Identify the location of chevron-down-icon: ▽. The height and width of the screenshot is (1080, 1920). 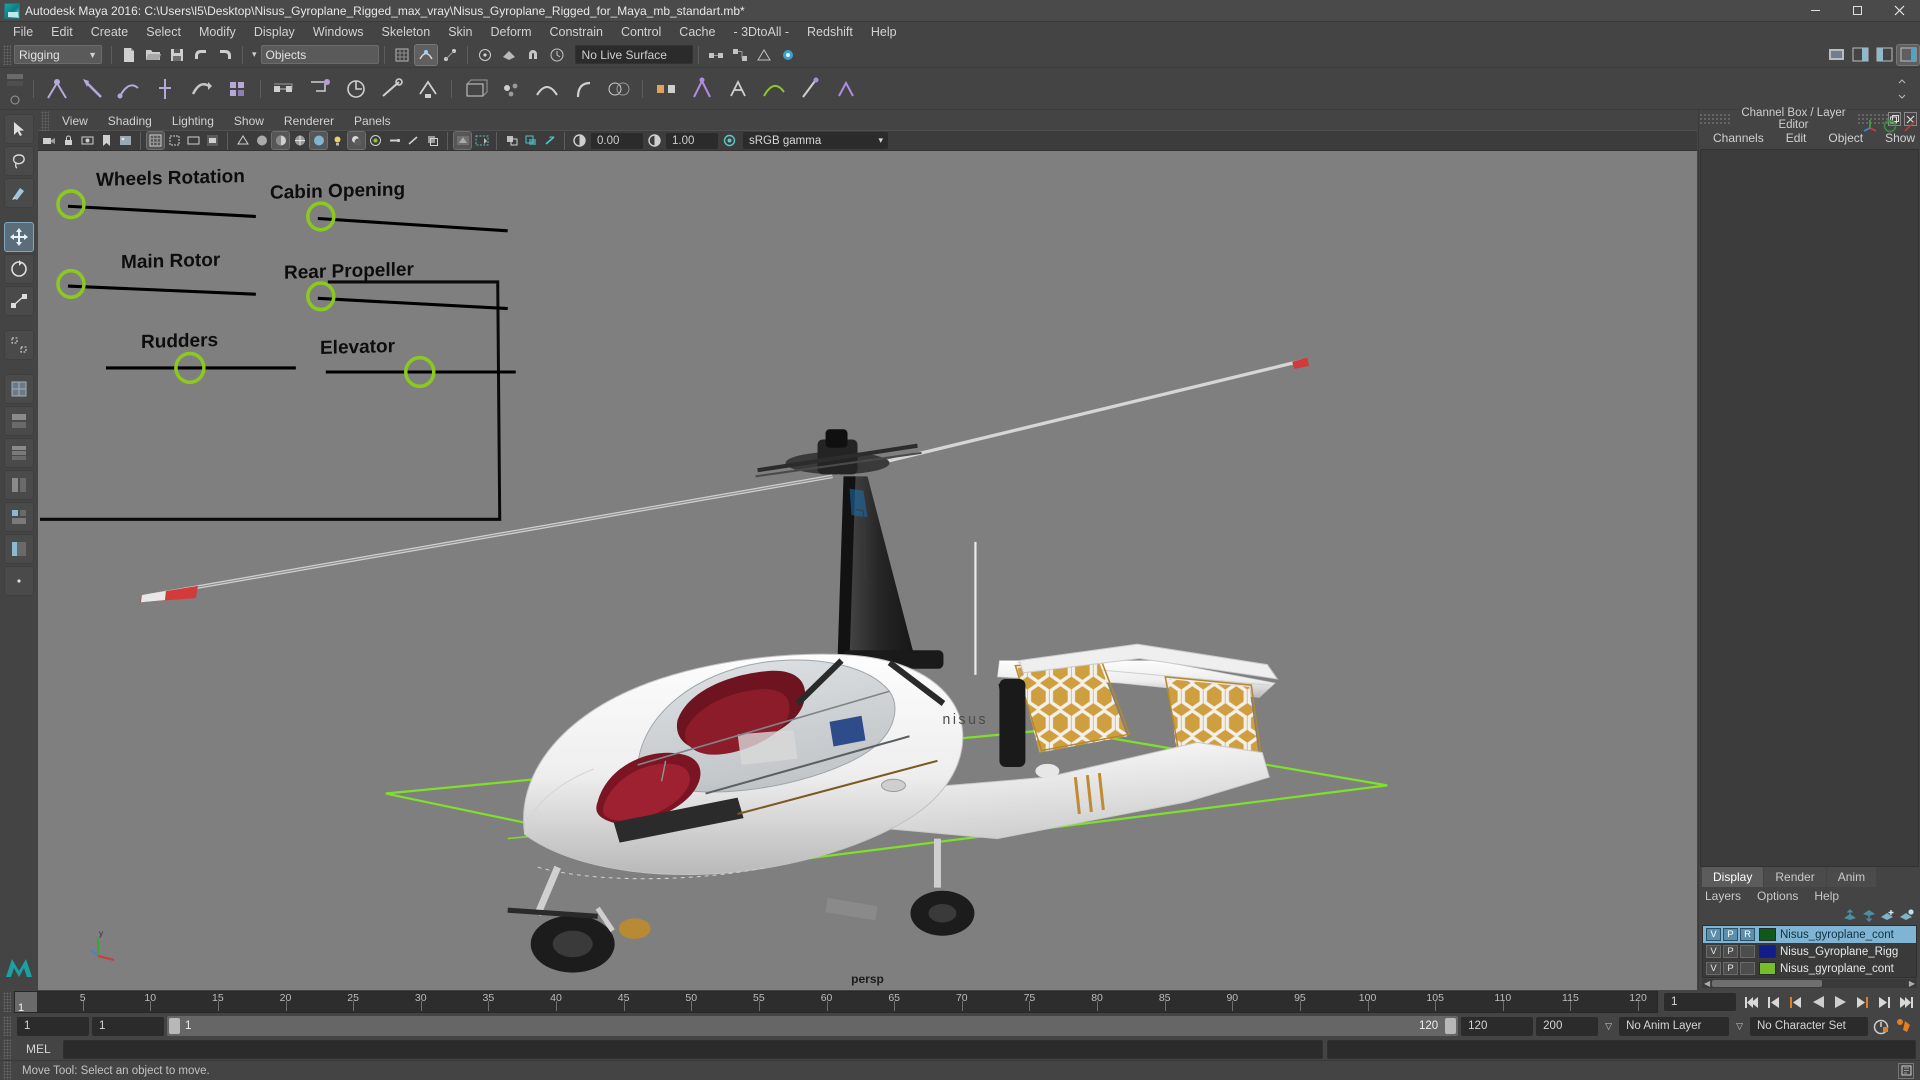
(1608, 1026).